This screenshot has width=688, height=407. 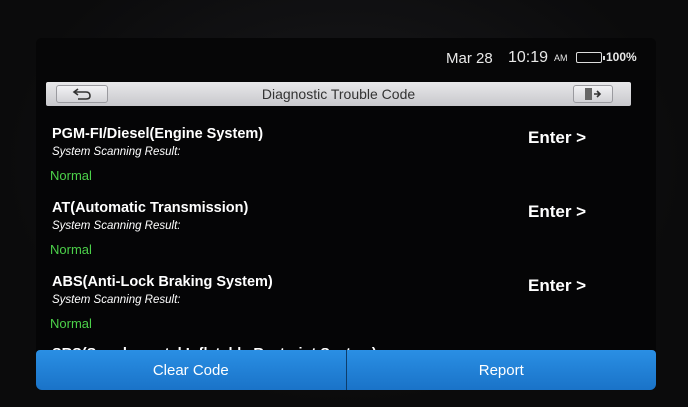 What do you see at coordinates (469, 58) in the screenshot?
I see `status-date: Mar 28` at bounding box center [469, 58].